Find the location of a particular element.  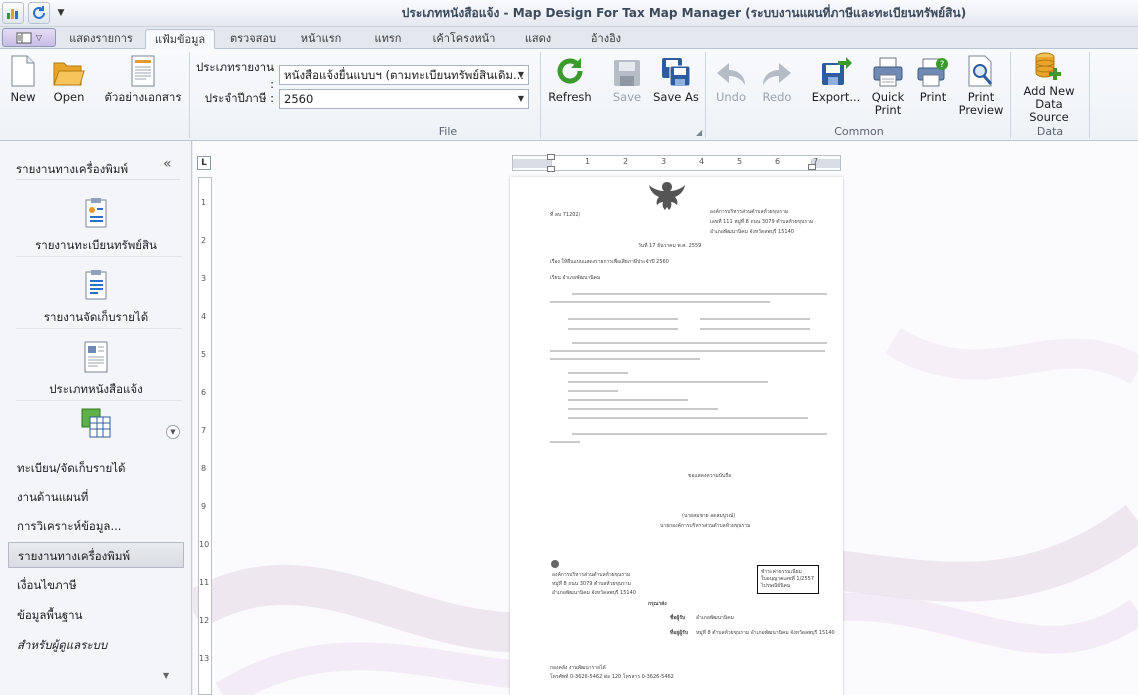

tax-year-value: 2560 is located at coordinates (299, 99).